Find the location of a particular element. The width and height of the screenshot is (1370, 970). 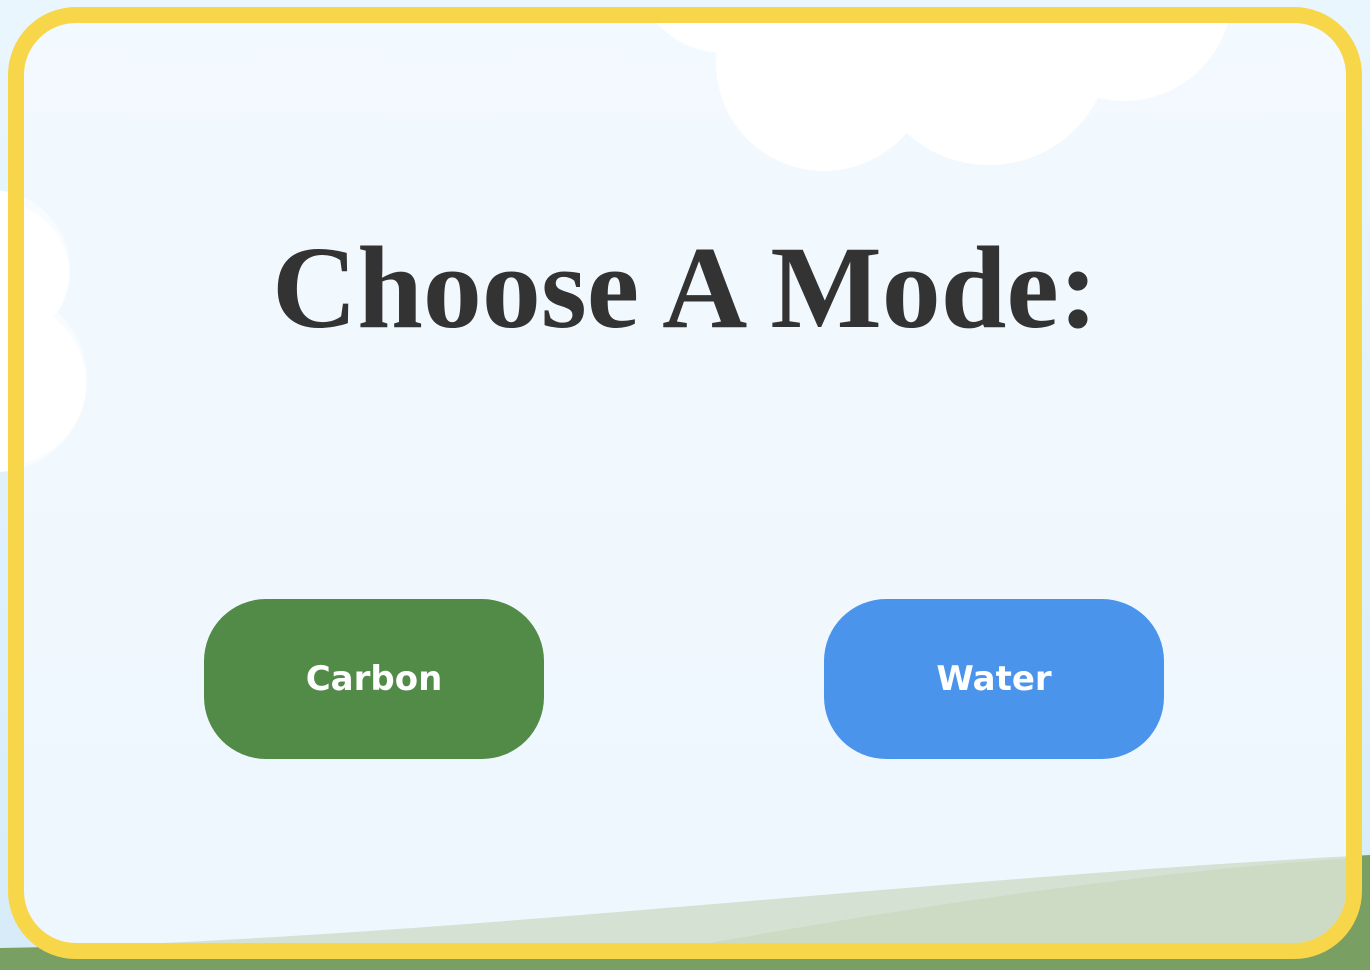

cloud-top is located at coordinates (942, 97).